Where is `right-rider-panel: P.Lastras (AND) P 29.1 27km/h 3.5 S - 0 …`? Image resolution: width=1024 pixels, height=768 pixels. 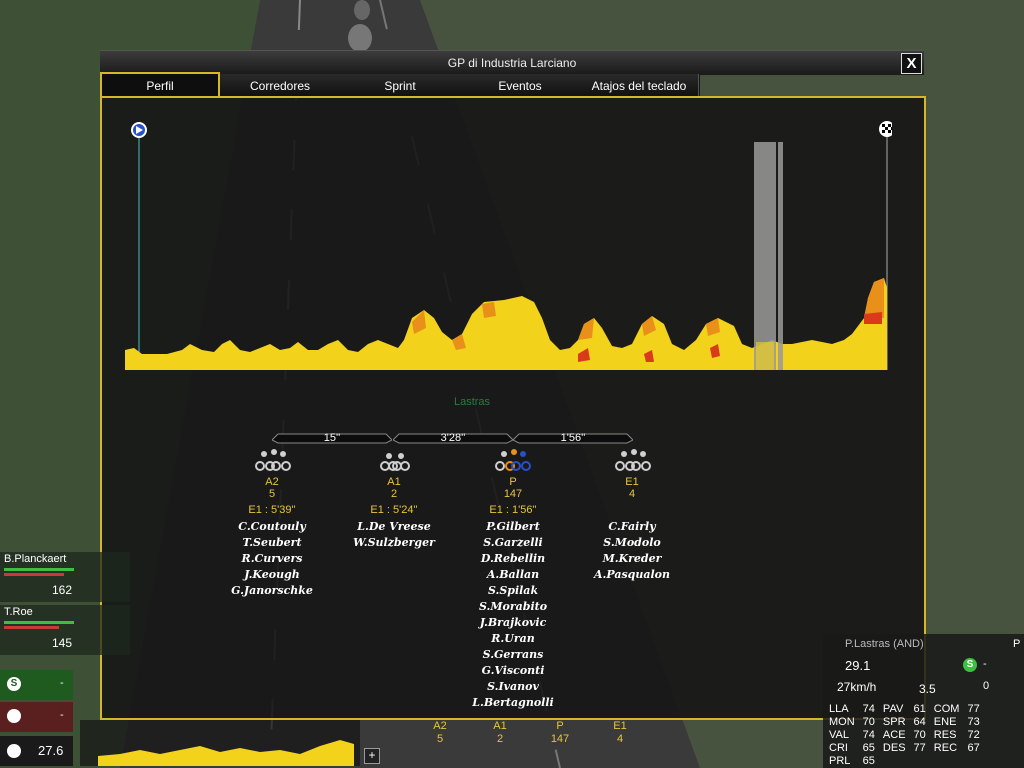
right-rider-panel: P.Lastras (AND) P 29.1 27km/h 3.5 S - 0 … is located at coordinates (923, 701).